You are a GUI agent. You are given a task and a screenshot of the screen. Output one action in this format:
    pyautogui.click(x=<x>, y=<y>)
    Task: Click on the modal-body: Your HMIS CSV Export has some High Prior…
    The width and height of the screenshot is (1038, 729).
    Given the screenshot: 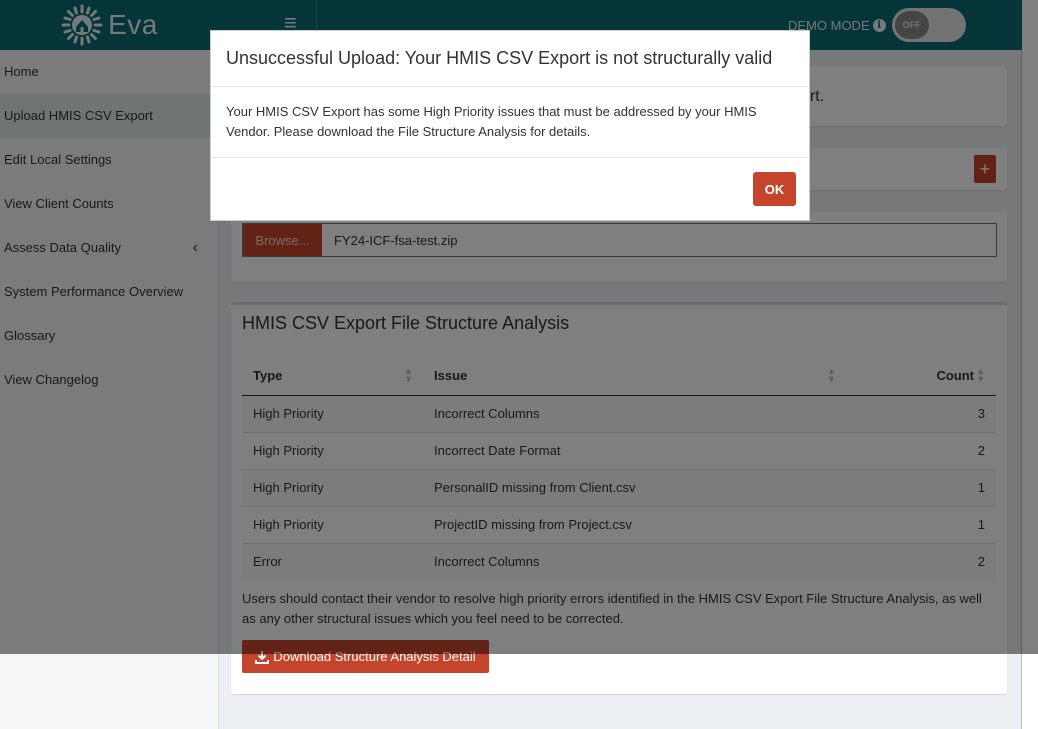 What is the action you would take?
    pyautogui.click(x=510, y=122)
    